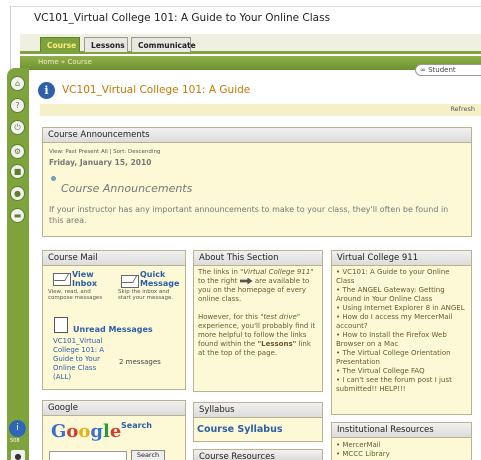  I want to click on quick-message-desc: Skip the inbox and start your message., so click(146, 295).